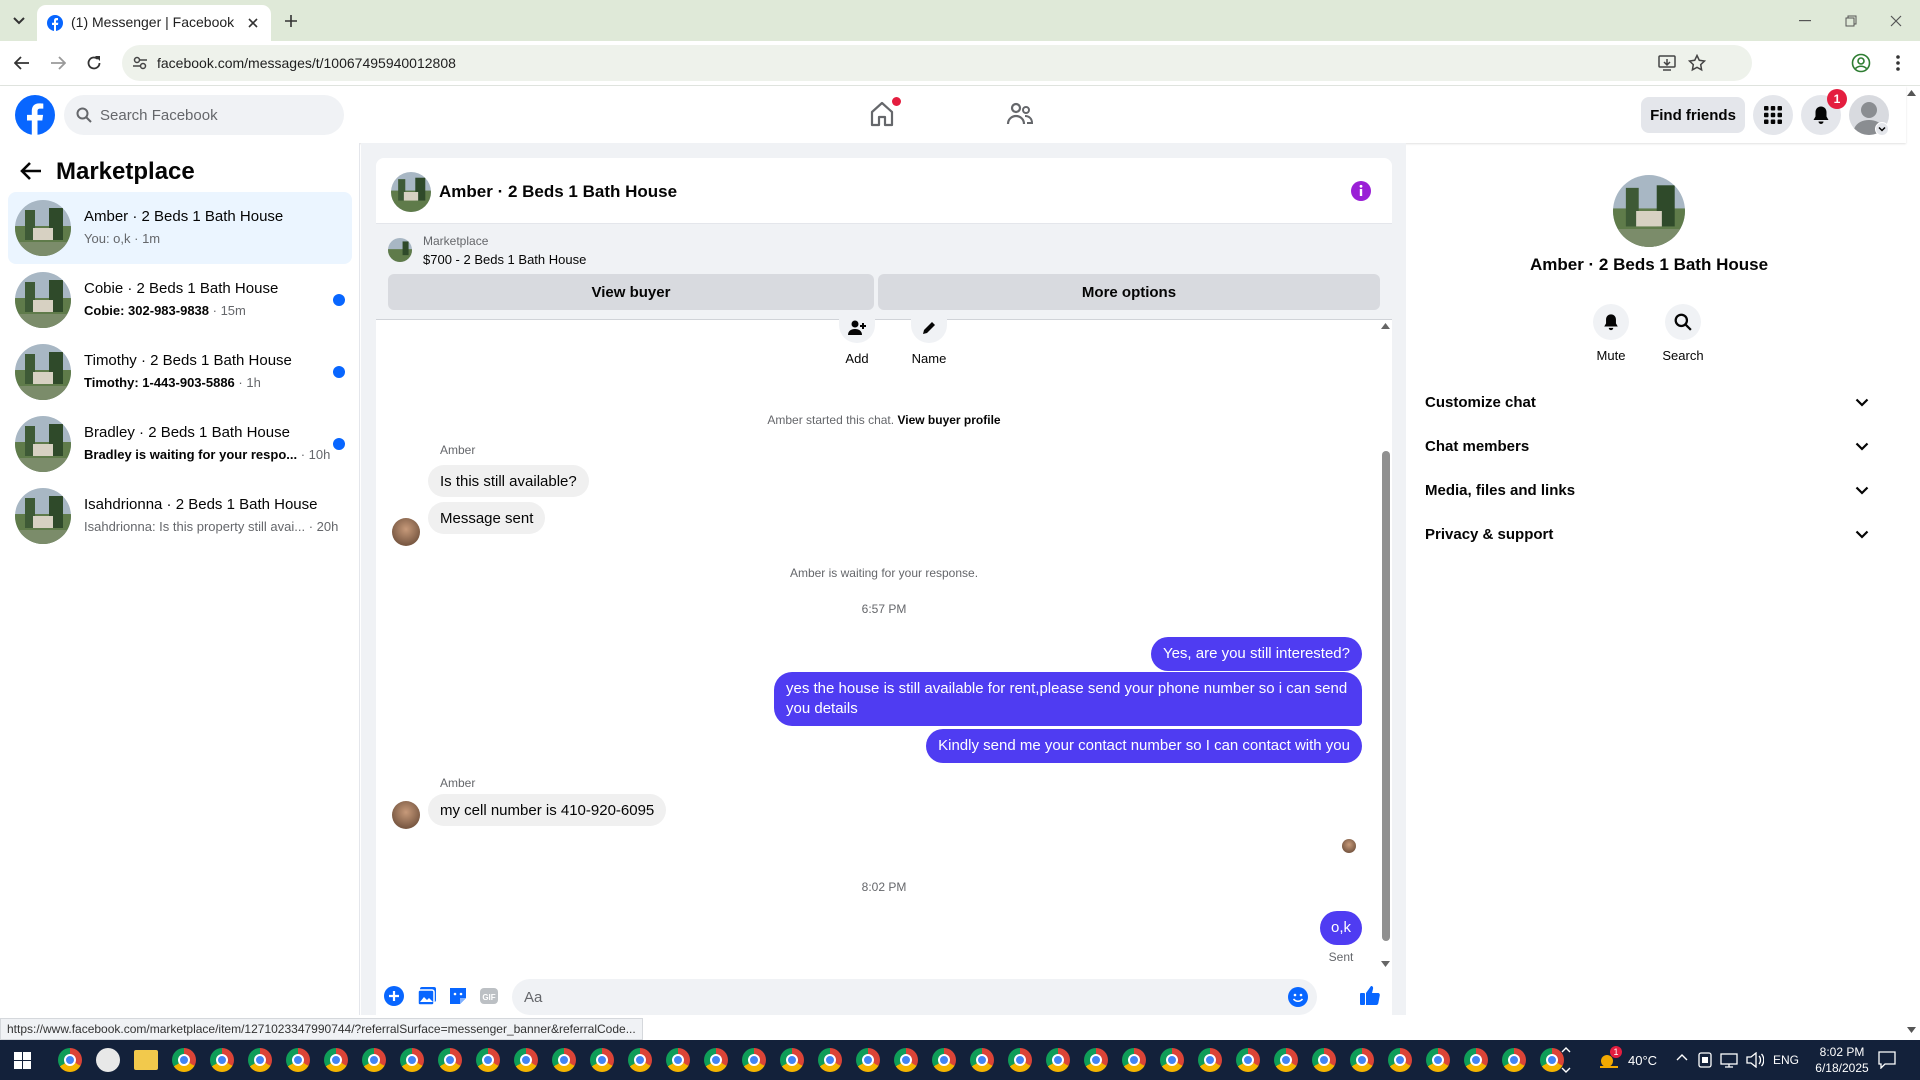  Describe the element at coordinates (1911, 93) in the screenshot. I see `page-scroll-up-icon` at that location.